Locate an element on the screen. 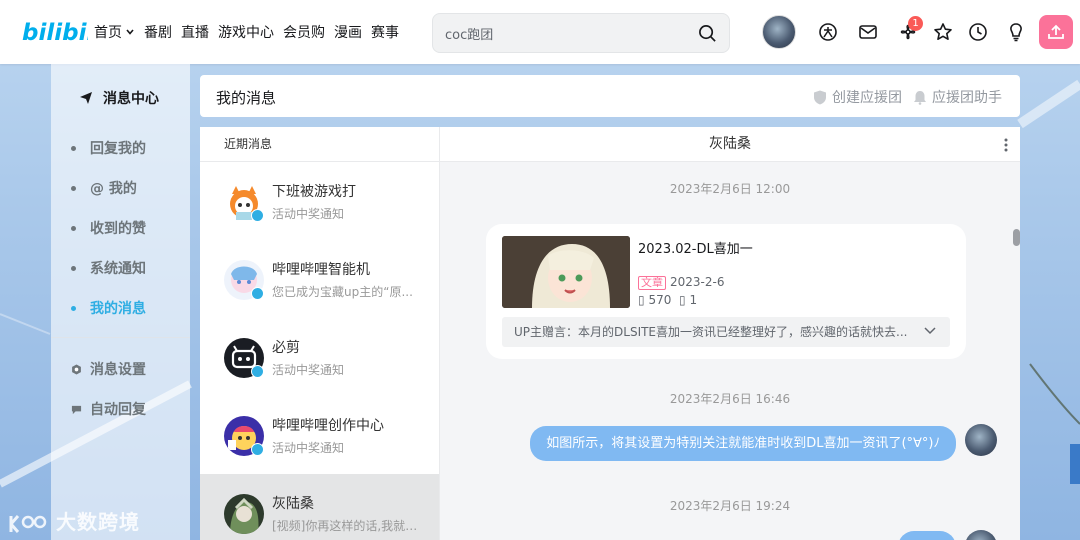 The height and width of the screenshot is (540, 1080). sidebar-item-message-settings: 消息设置 is located at coordinates (108, 369).